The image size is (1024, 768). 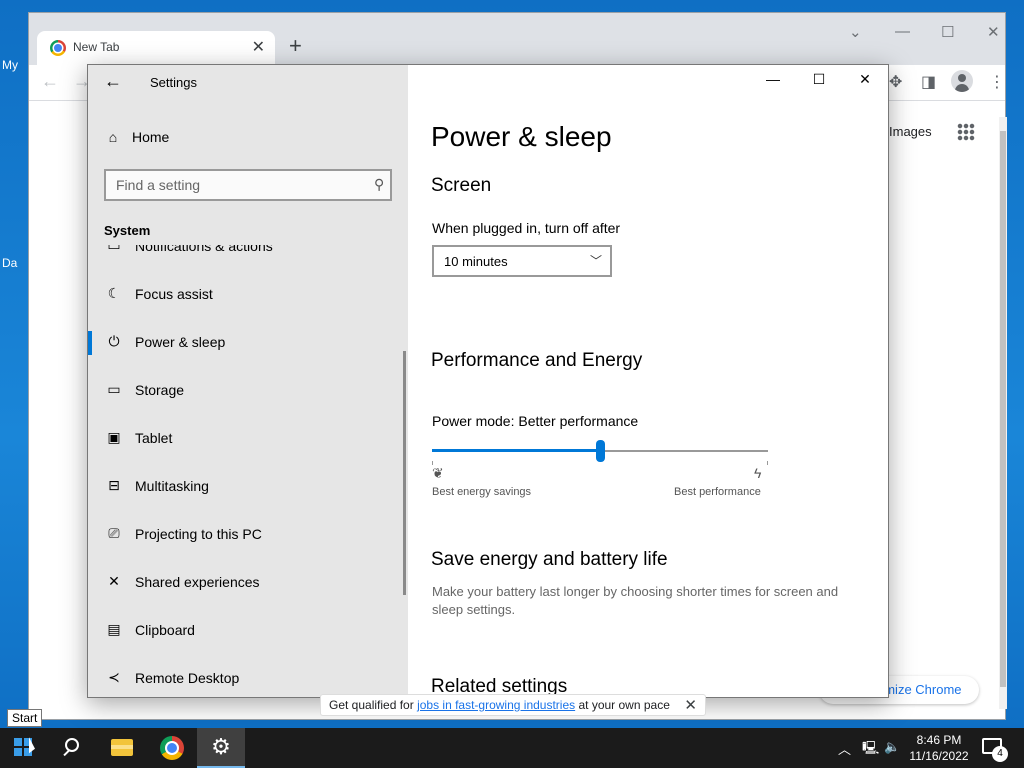 What do you see at coordinates (482, 492) in the screenshot?
I see `slider-left-label: Best energy savings` at bounding box center [482, 492].